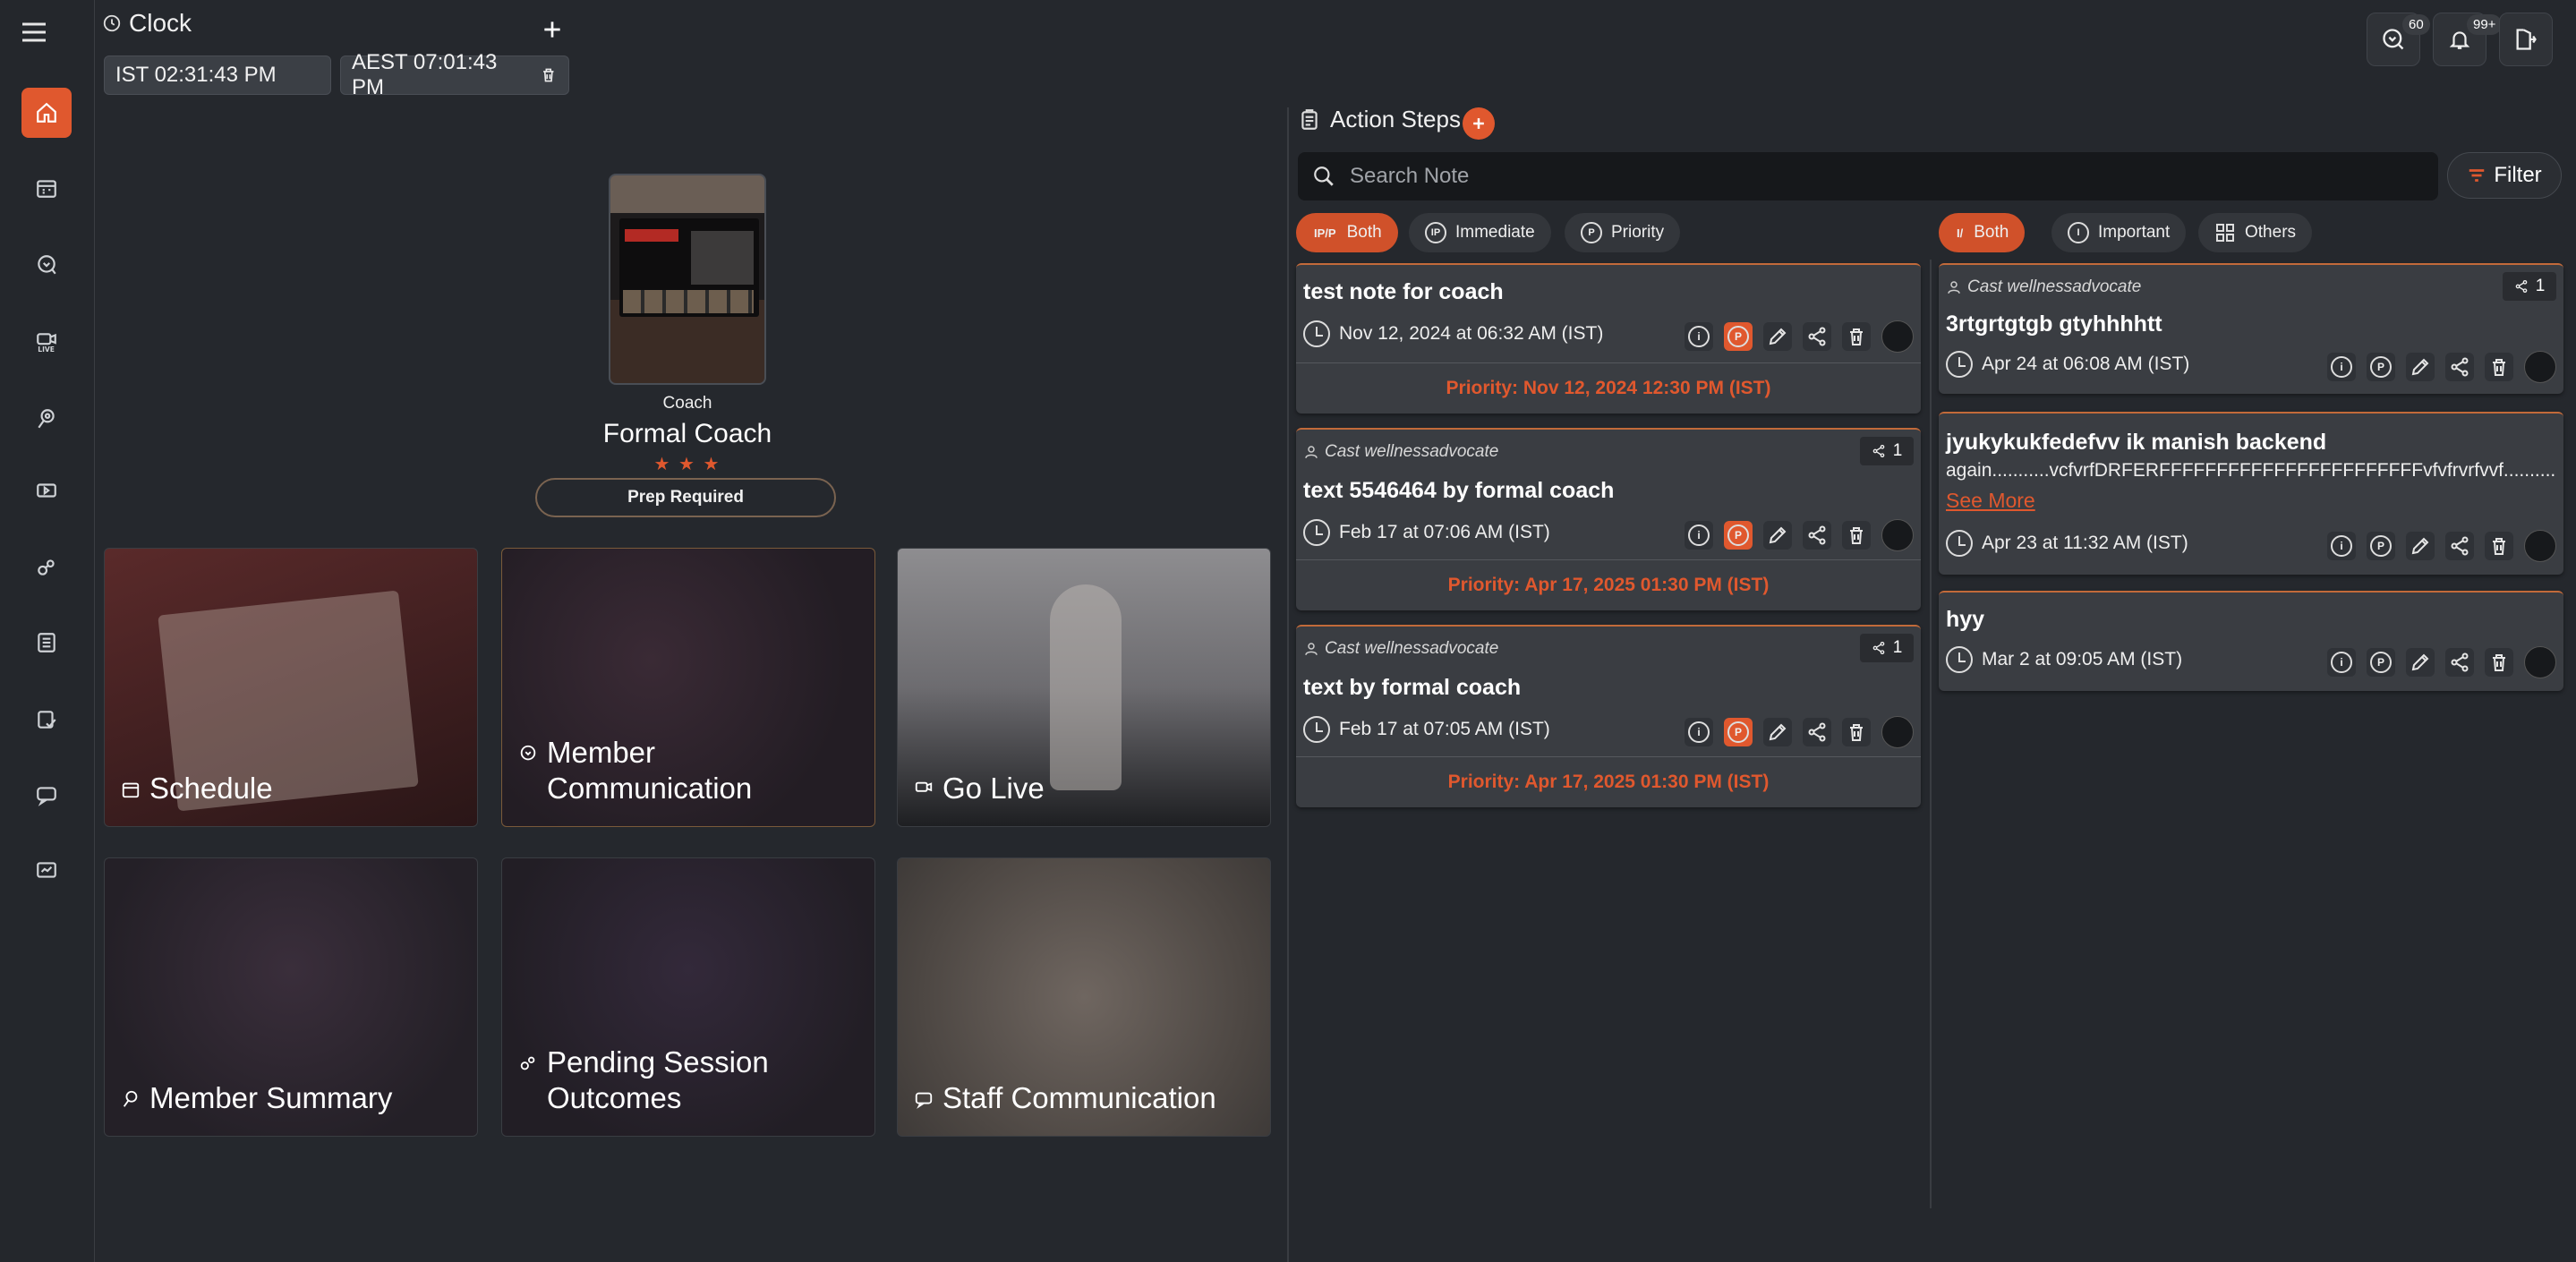 This screenshot has height=1262, width=2576. I want to click on clock-header: Clock, so click(147, 23).